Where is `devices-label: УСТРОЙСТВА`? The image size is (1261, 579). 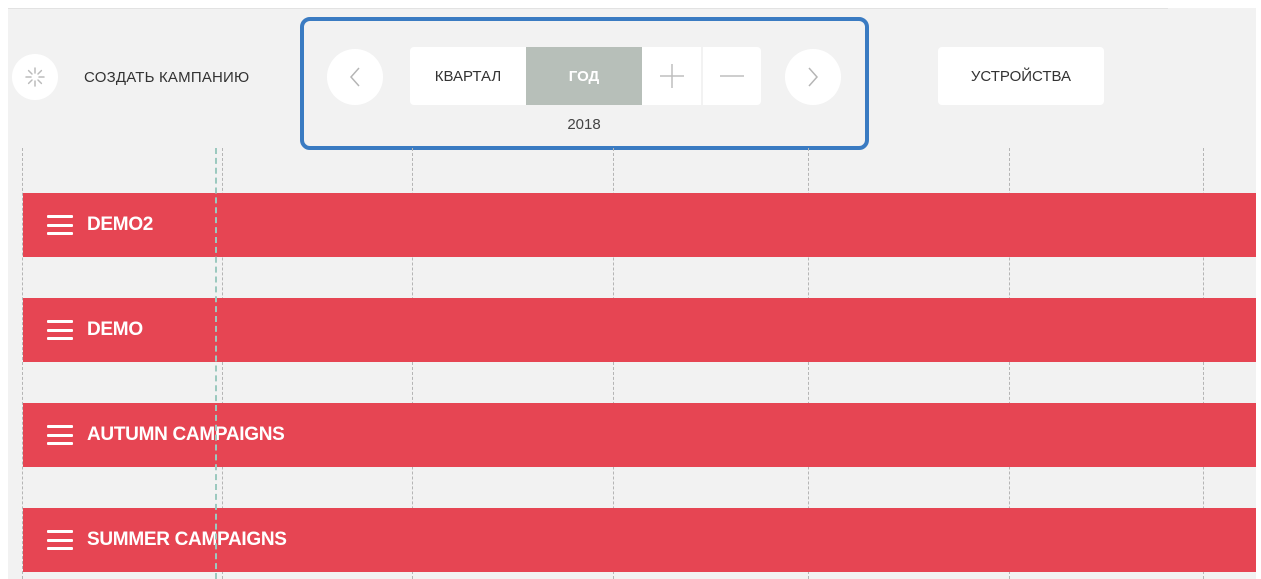 devices-label: УСТРОЙСТВА is located at coordinates (1021, 76).